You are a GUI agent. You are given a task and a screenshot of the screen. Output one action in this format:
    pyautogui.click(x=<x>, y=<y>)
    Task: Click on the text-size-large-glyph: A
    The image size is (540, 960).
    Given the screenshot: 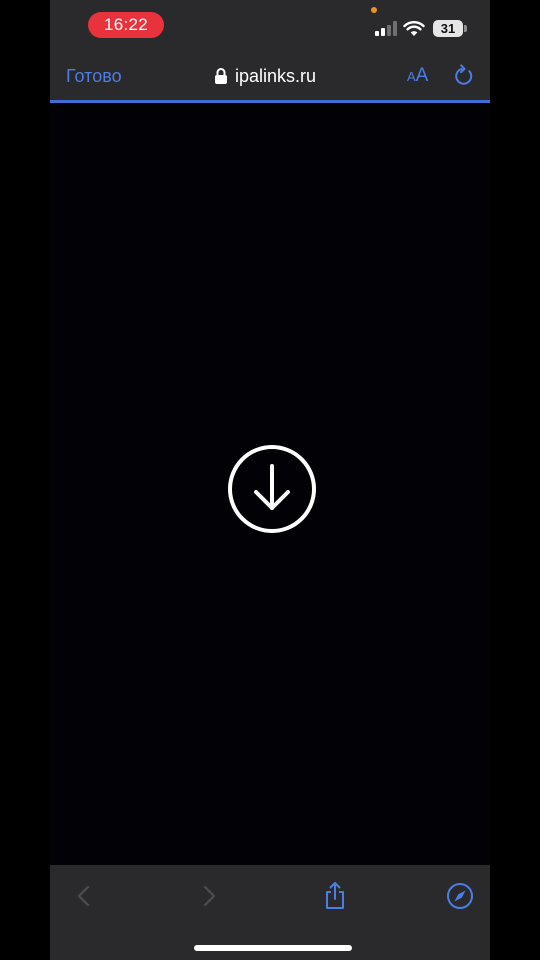 What is the action you would take?
    pyautogui.click(x=422, y=75)
    